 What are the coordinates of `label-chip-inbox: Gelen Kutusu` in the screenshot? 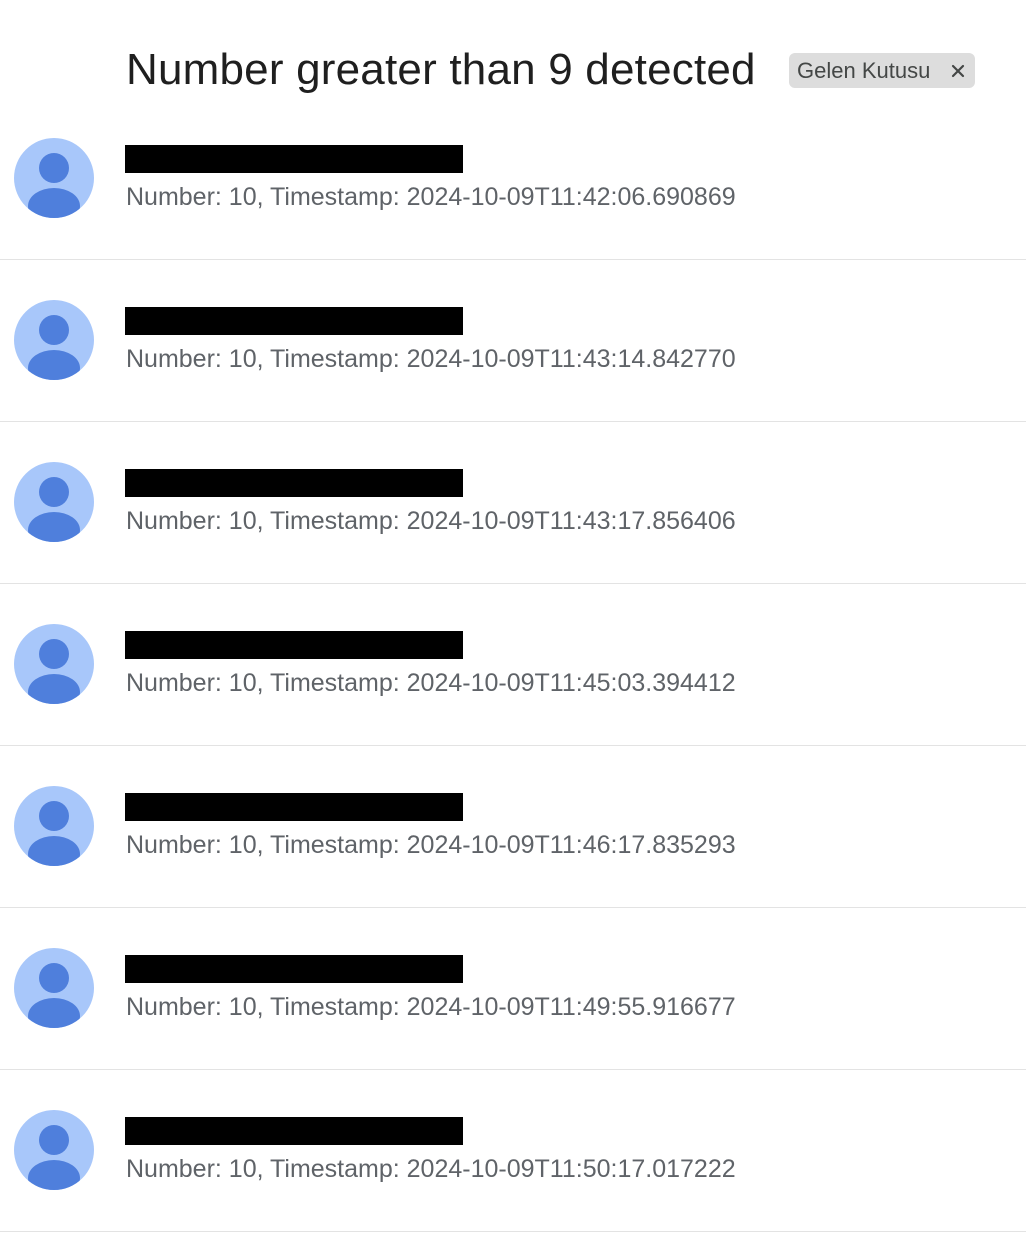 It's located at (882, 70).